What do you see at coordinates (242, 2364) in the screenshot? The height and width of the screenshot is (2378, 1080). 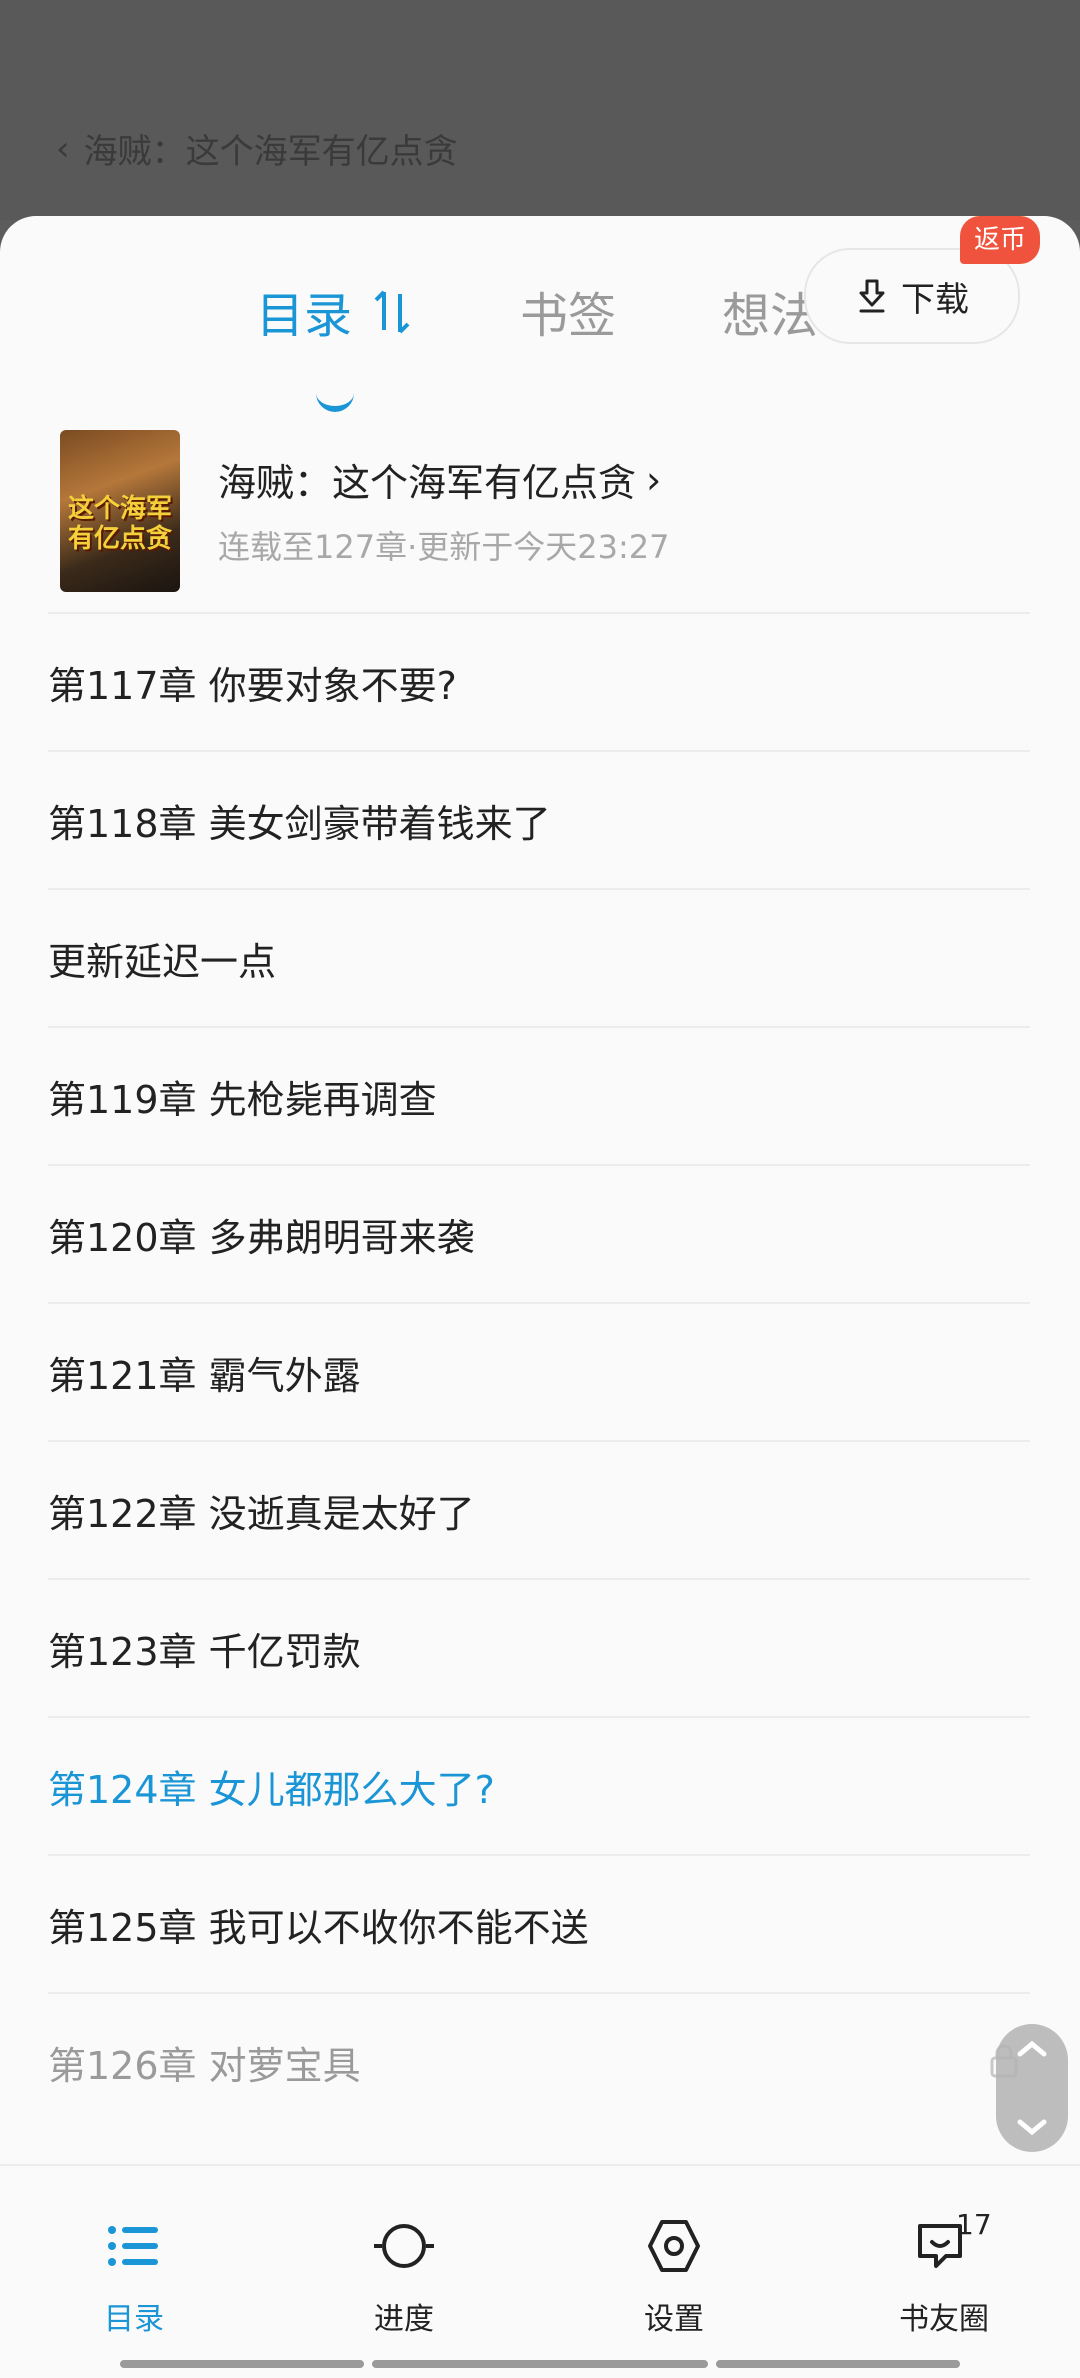 I see `home-indicator-left` at bounding box center [242, 2364].